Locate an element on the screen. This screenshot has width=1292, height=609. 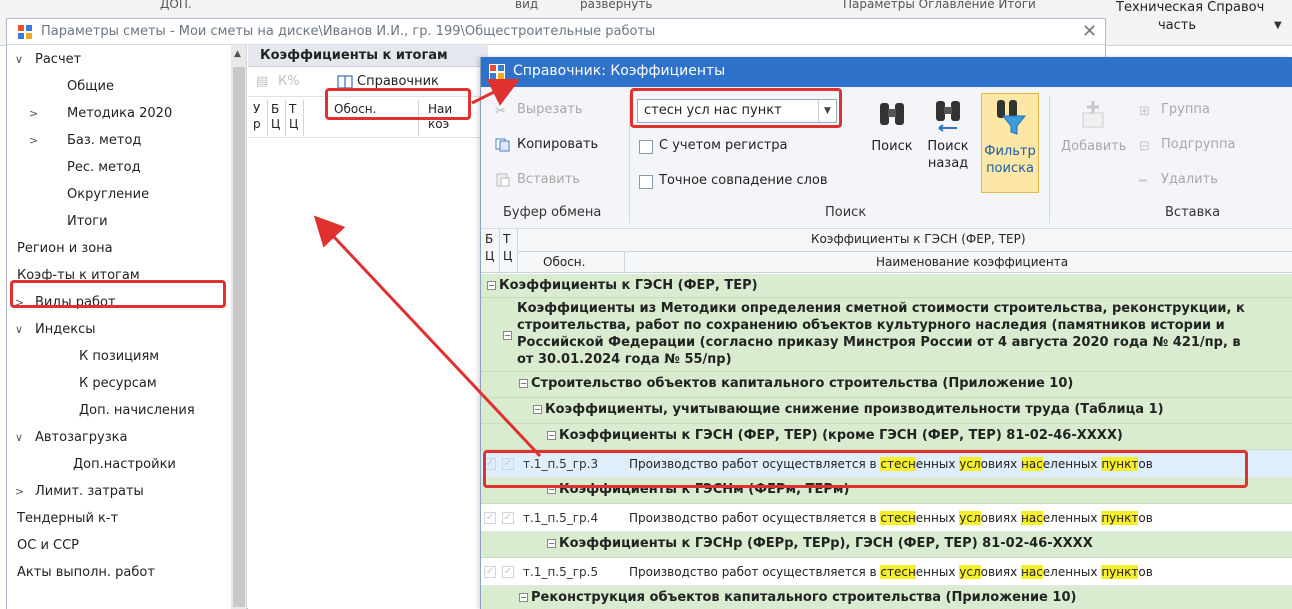
close-icon: ✕ is located at coordinates (1089, 31).